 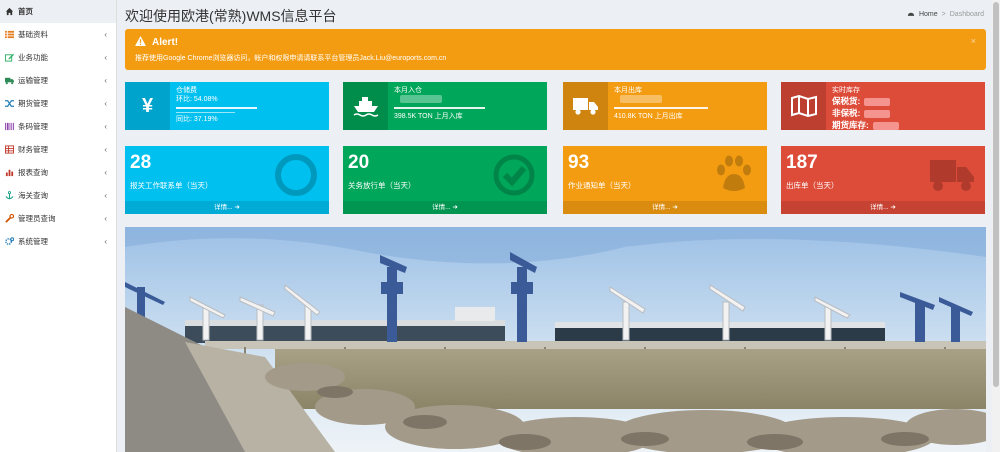 I want to click on table-icon, so click(x=9, y=149).